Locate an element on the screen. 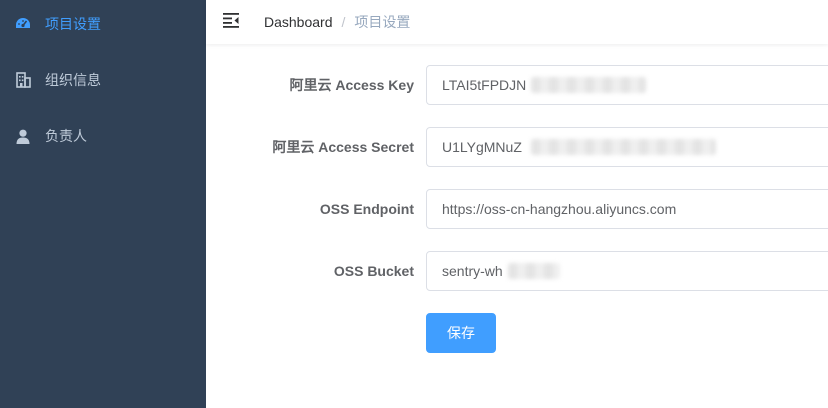  form-row-access-secret: 阿里云 Access Secret is located at coordinates (517, 147).